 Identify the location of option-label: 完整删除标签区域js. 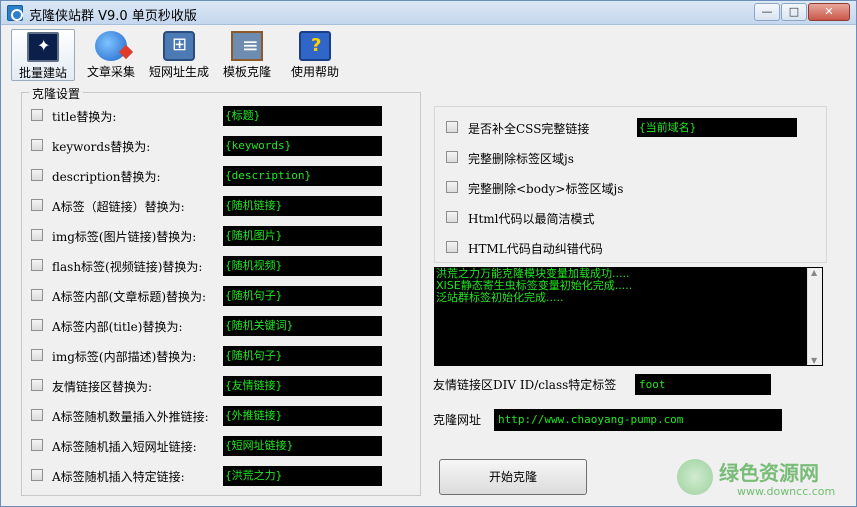
(521, 159).